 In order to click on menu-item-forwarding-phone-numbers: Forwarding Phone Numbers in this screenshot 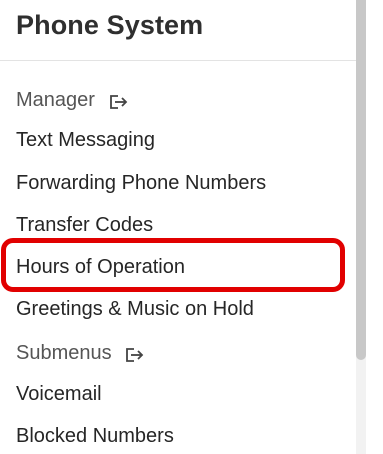, I will do `click(141, 183)`.